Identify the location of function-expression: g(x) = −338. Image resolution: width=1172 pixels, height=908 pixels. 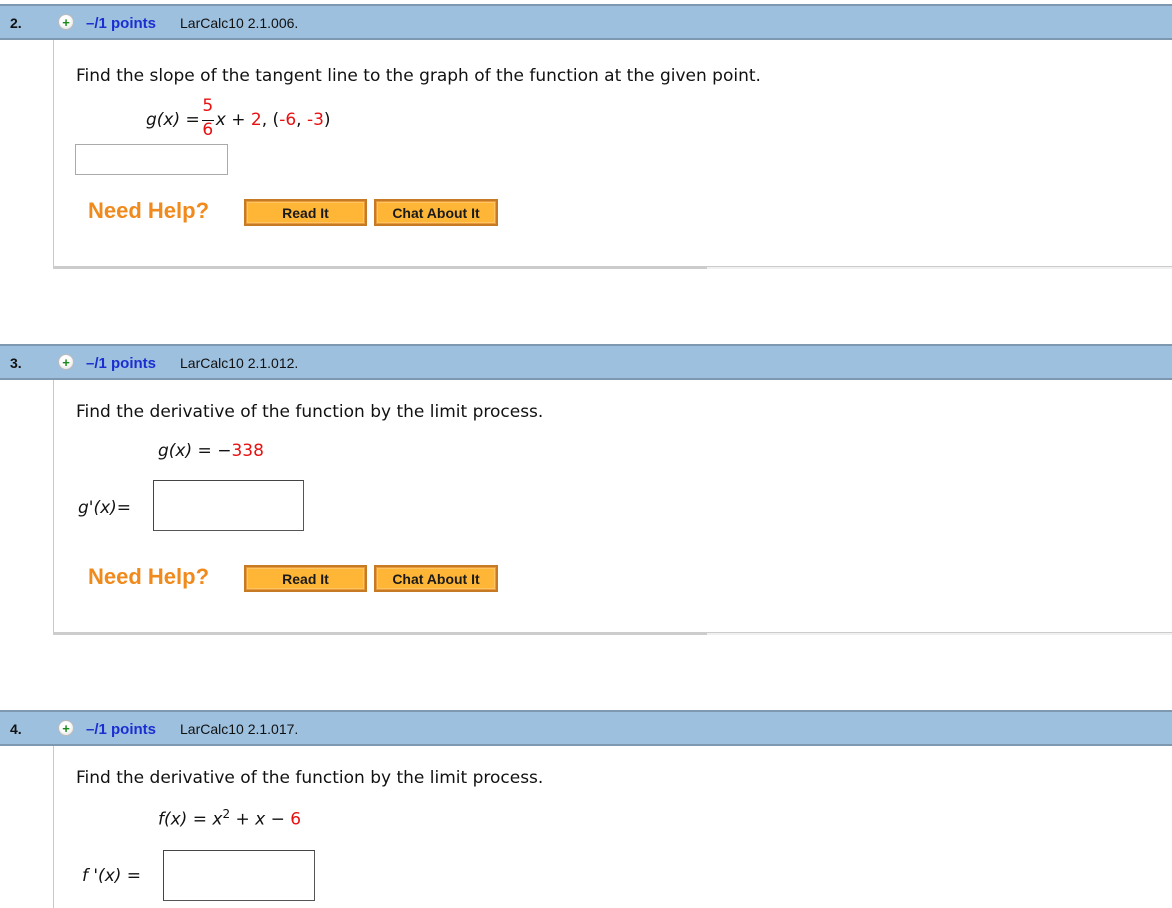
(211, 451).